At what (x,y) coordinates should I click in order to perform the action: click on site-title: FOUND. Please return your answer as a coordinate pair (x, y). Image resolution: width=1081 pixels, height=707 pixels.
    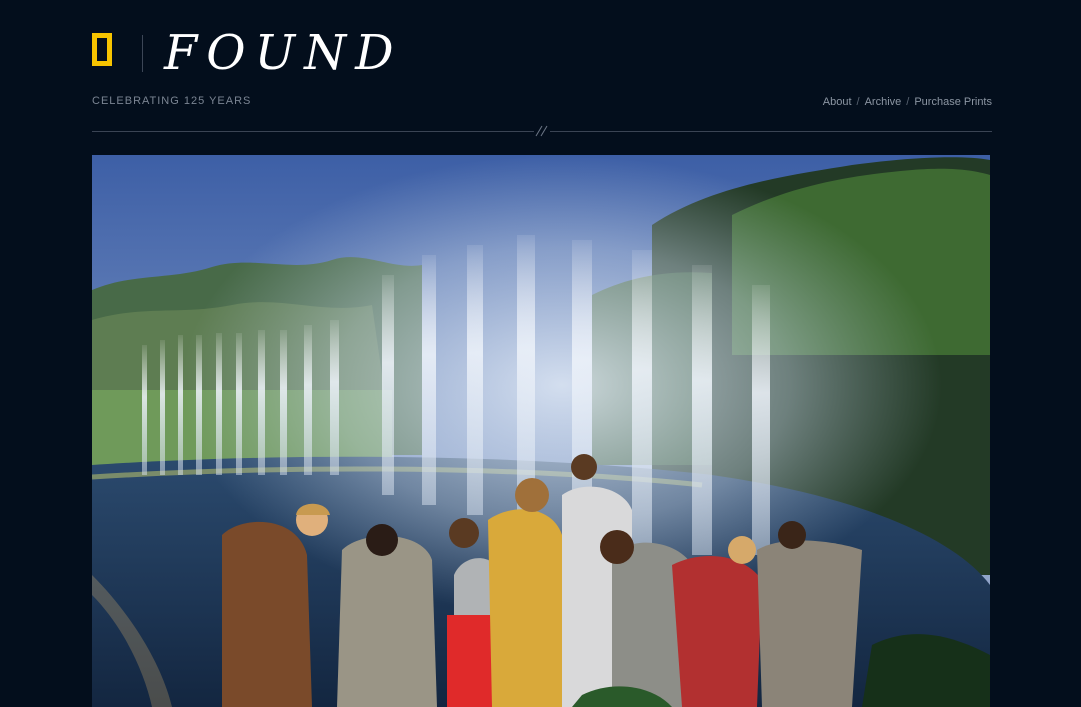
    Looking at the image, I should click on (283, 53).